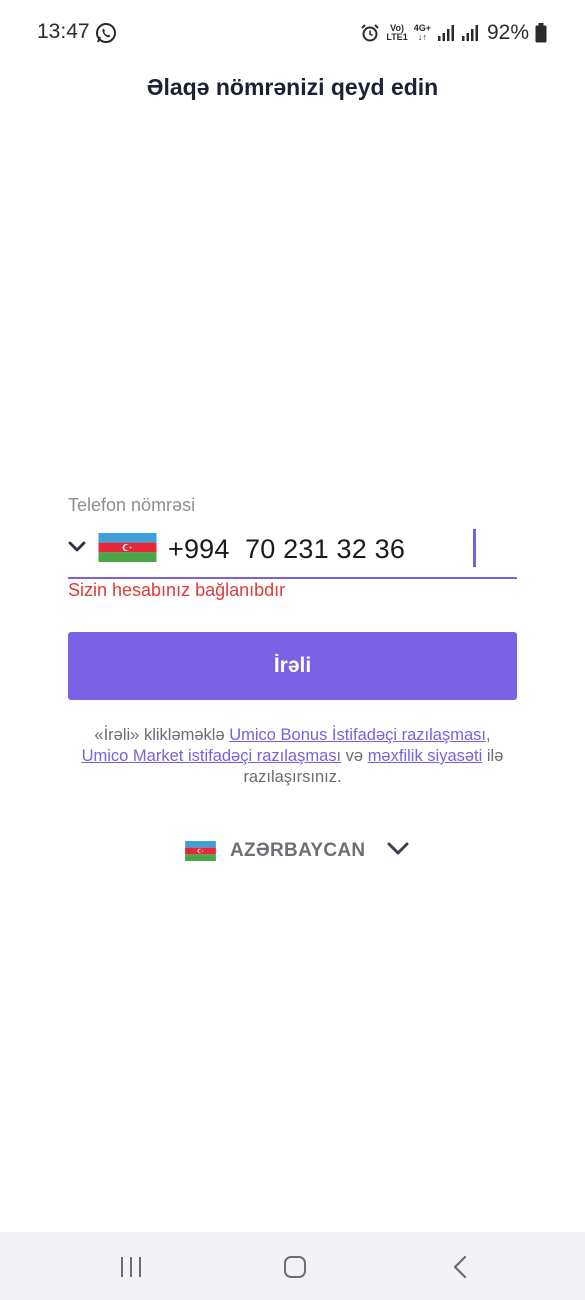 This screenshot has width=585, height=1300. I want to click on signal-icon, so click(446, 33).